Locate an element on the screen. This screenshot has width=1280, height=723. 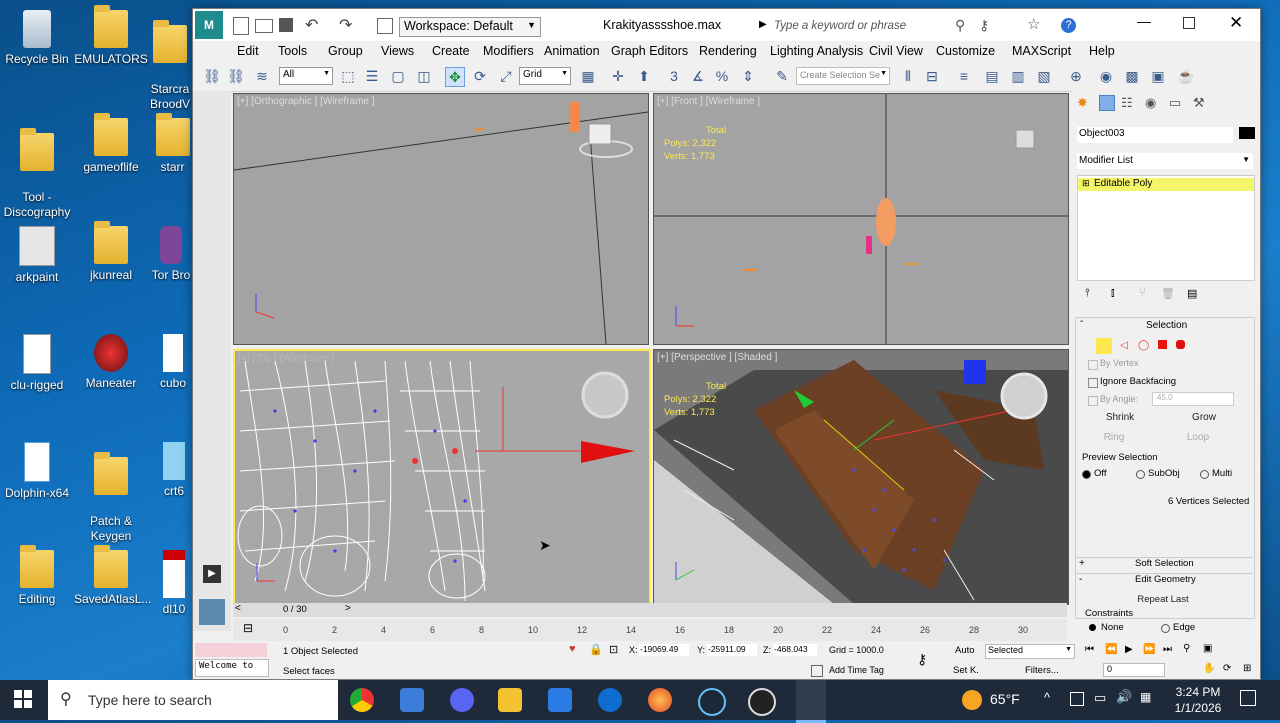
render-setup-icon: ▩ is located at coordinates (1132, 76).